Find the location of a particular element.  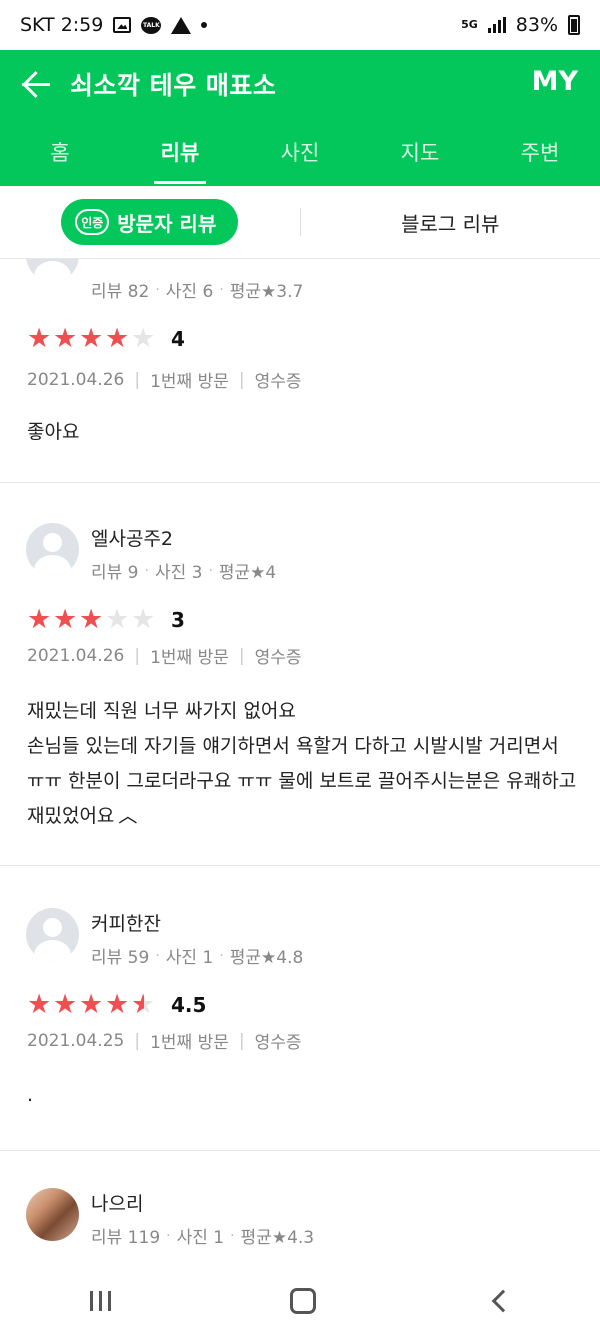

star-rating: ★ ★ ★ ★ ★ 3 is located at coordinates (106, 619).